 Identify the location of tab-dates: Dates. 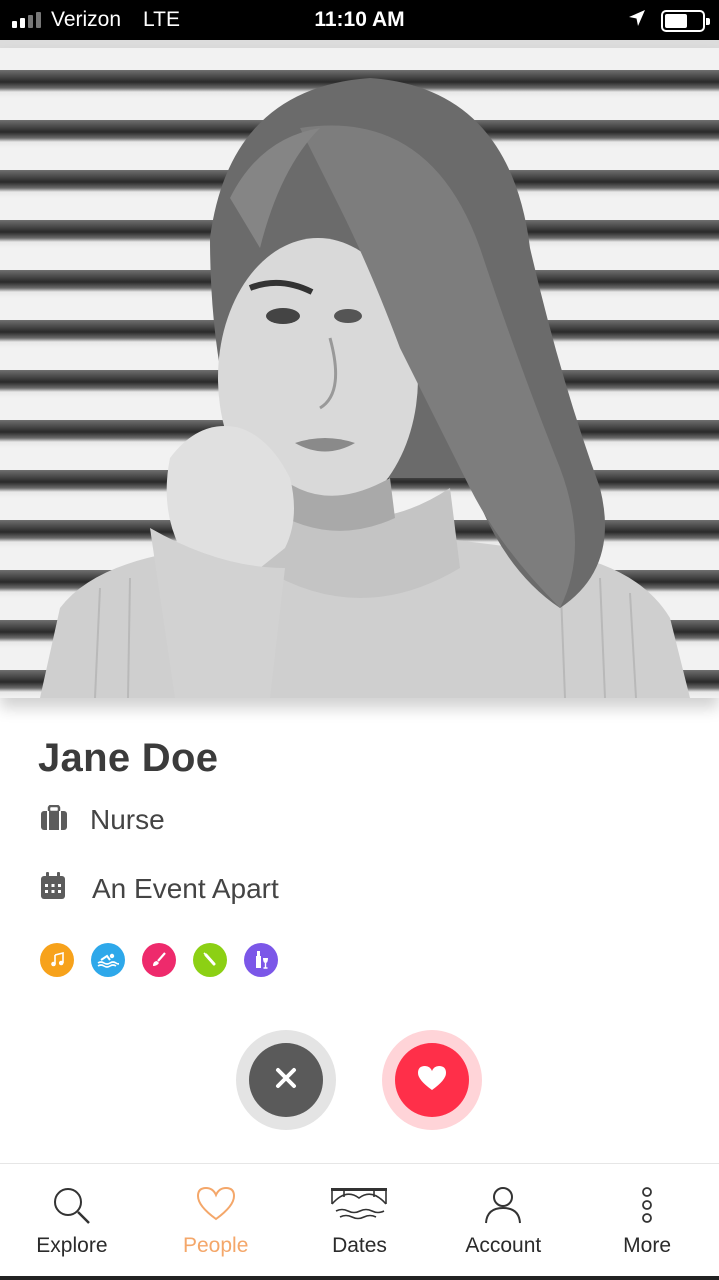
(360, 1222).